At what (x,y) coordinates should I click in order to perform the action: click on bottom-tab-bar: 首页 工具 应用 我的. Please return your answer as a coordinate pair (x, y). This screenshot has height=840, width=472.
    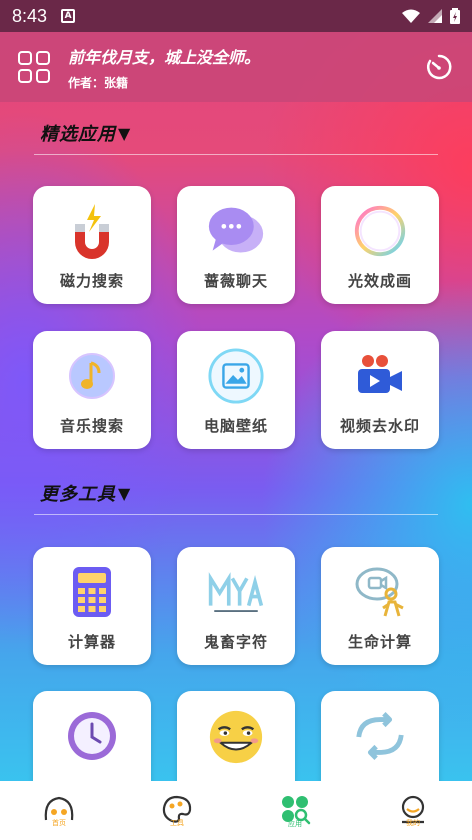
    Looking at the image, I should click on (236, 810).